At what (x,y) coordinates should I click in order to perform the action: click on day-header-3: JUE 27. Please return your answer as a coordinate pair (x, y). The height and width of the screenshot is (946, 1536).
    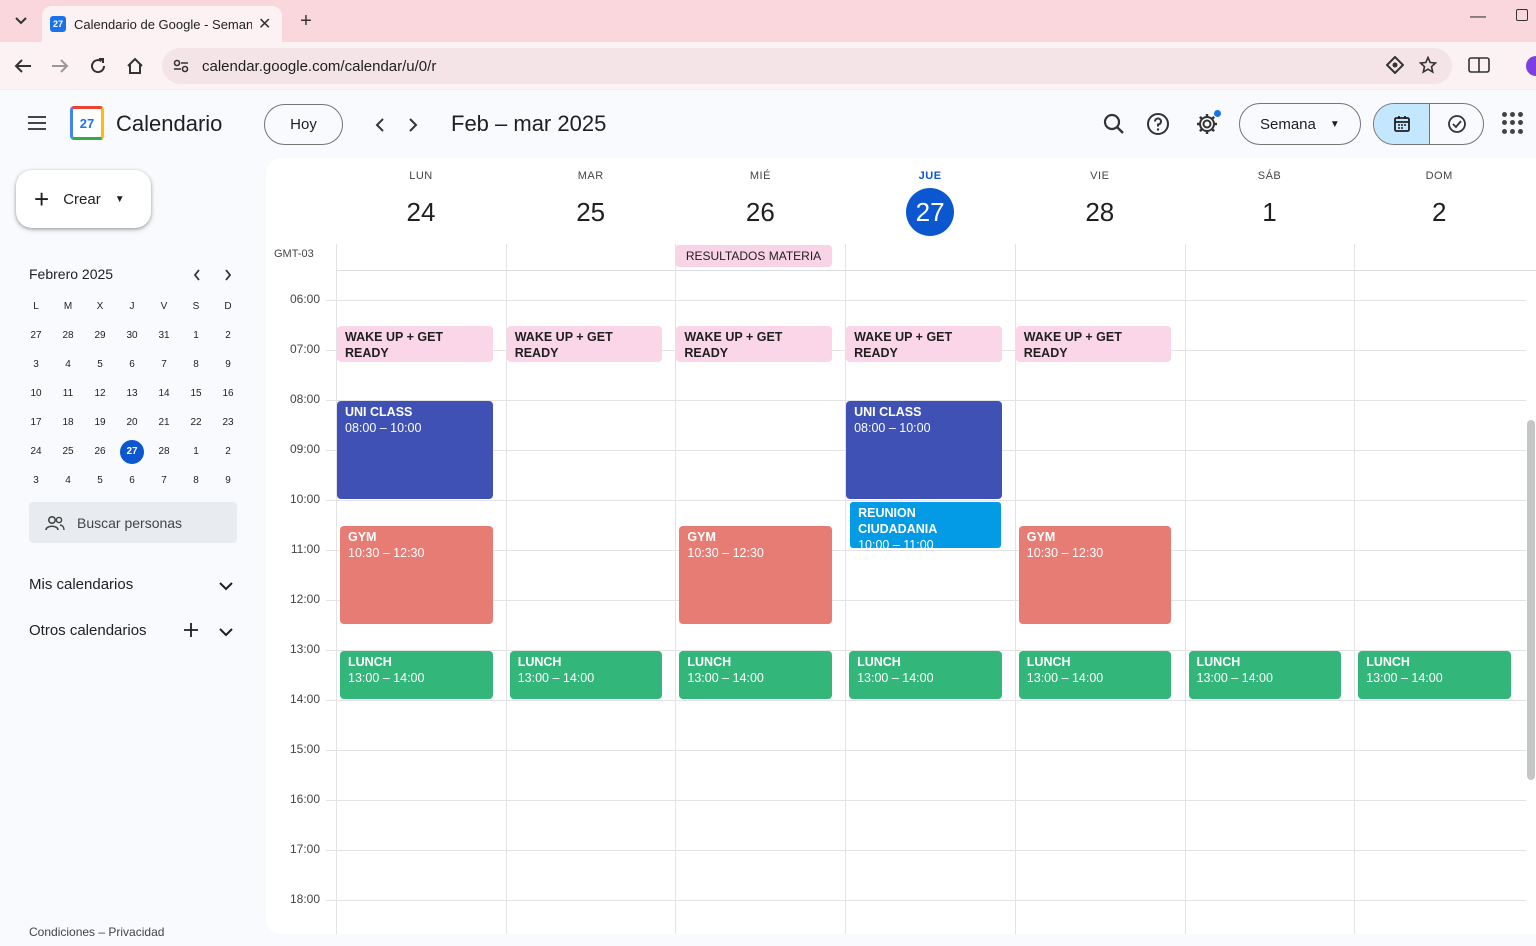
    Looking at the image, I should click on (930, 197).